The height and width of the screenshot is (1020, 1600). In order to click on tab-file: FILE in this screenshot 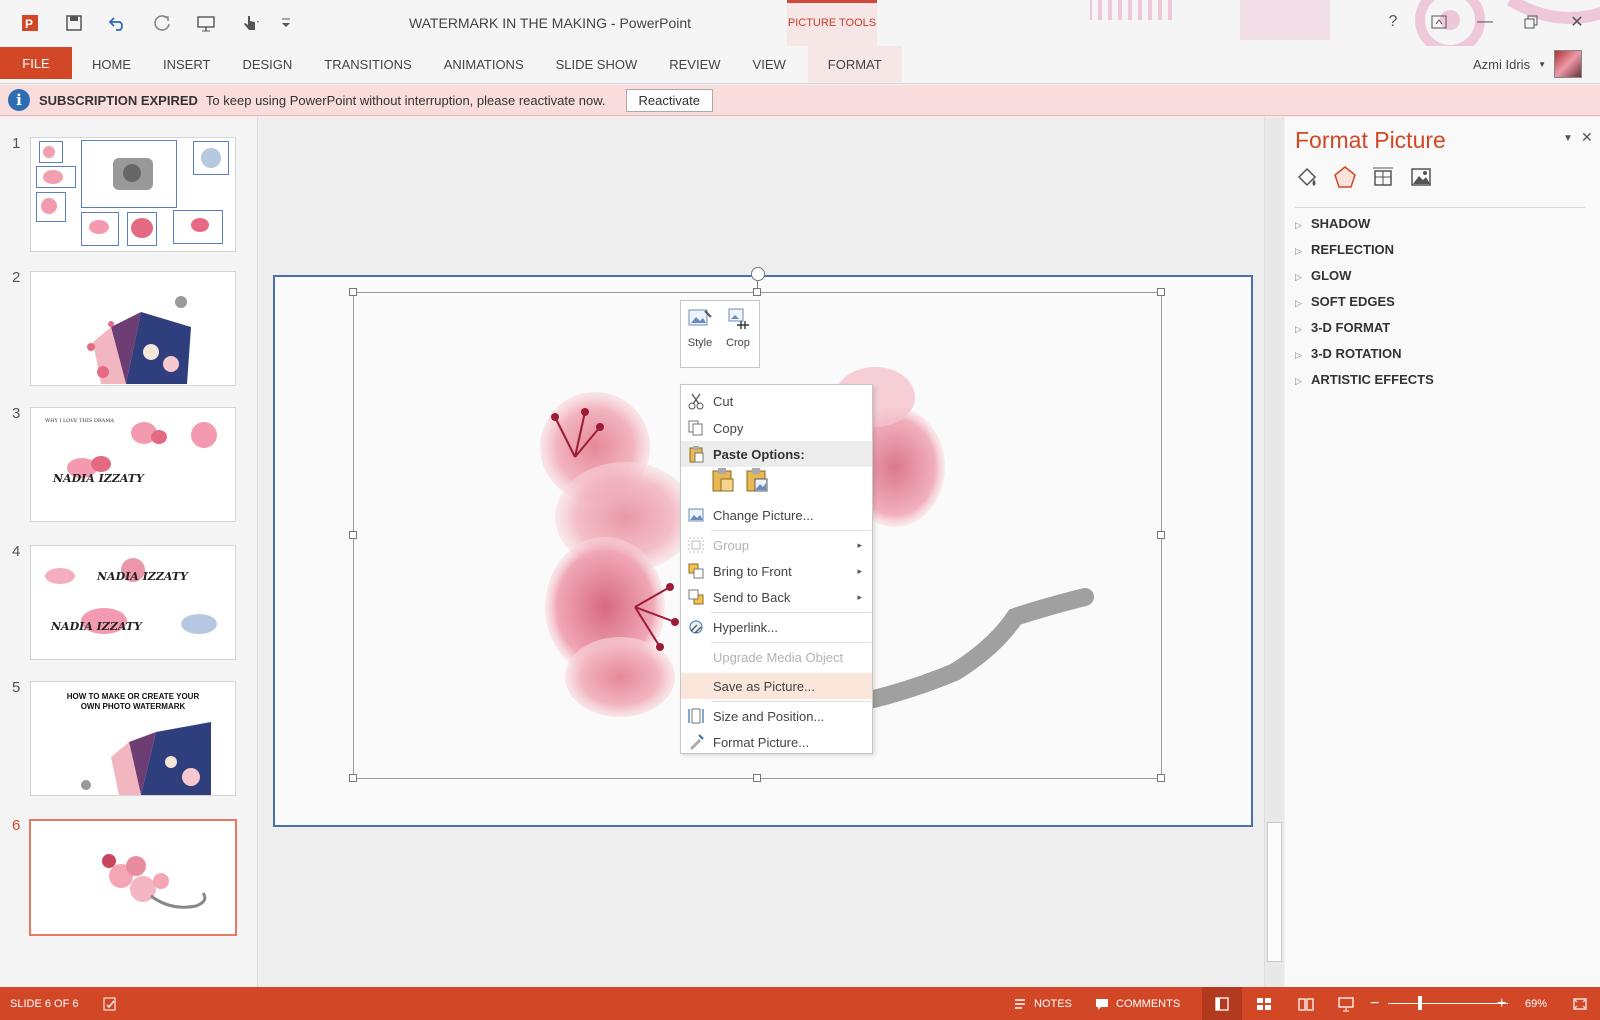, I will do `click(36, 63)`.